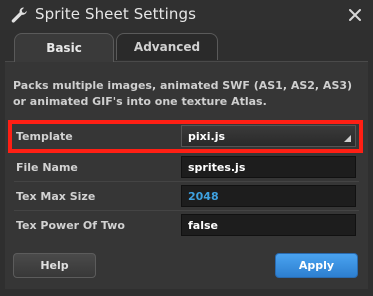  Describe the element at coordinates (355, 15) in the screenshot. I see `close-icon` at that location.